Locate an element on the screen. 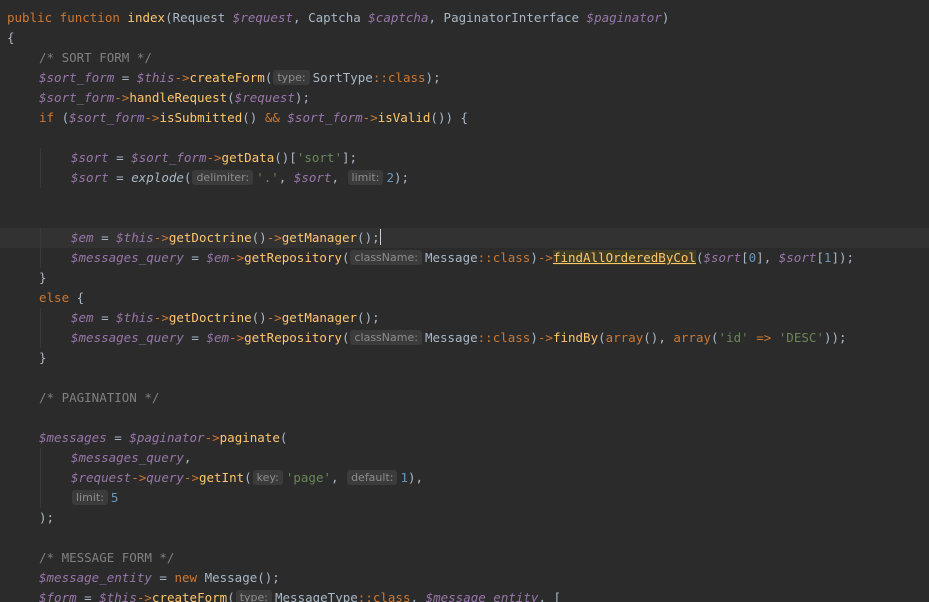 The width and height of the screenshot is (929, 602). parameter-hint: delimiter: is located at coordinates (223, 177).